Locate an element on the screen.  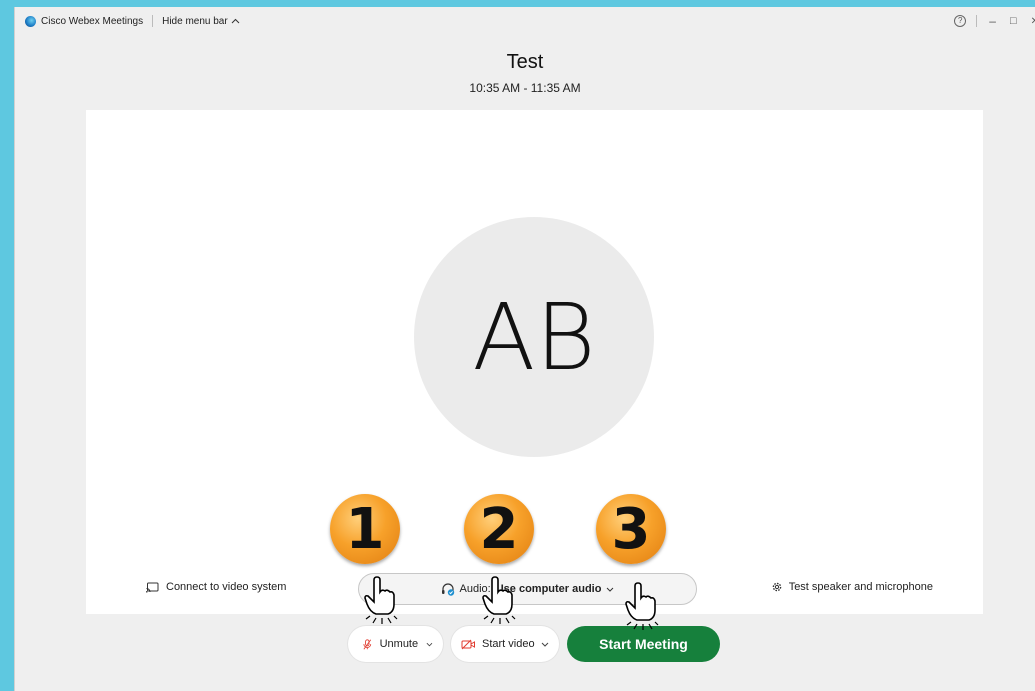
video-off-icon is located at coordinates (468, 644).